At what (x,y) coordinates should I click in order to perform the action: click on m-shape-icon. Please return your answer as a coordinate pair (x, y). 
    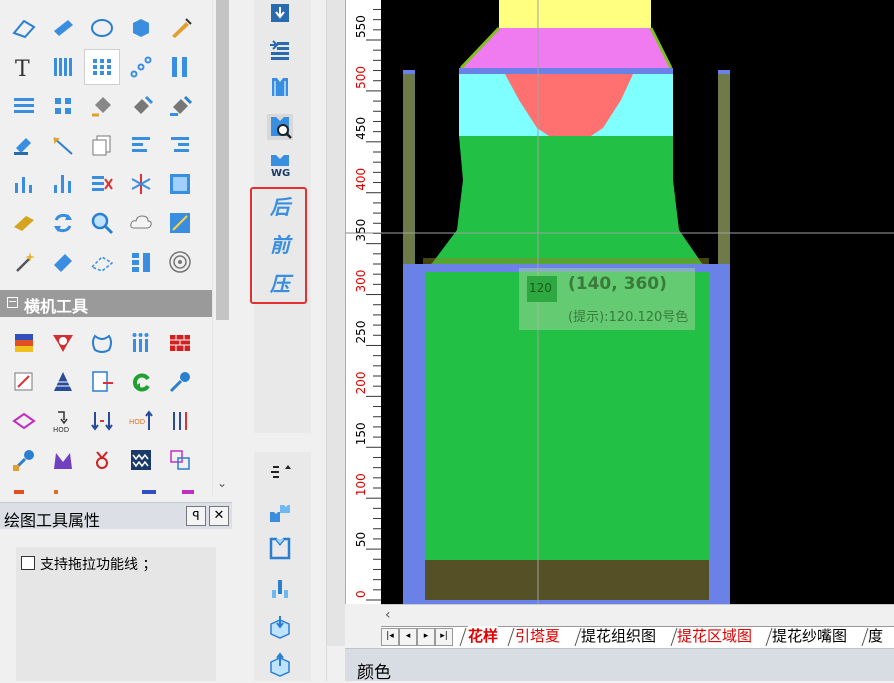
    Looking at the image, I should click on (63, 460).